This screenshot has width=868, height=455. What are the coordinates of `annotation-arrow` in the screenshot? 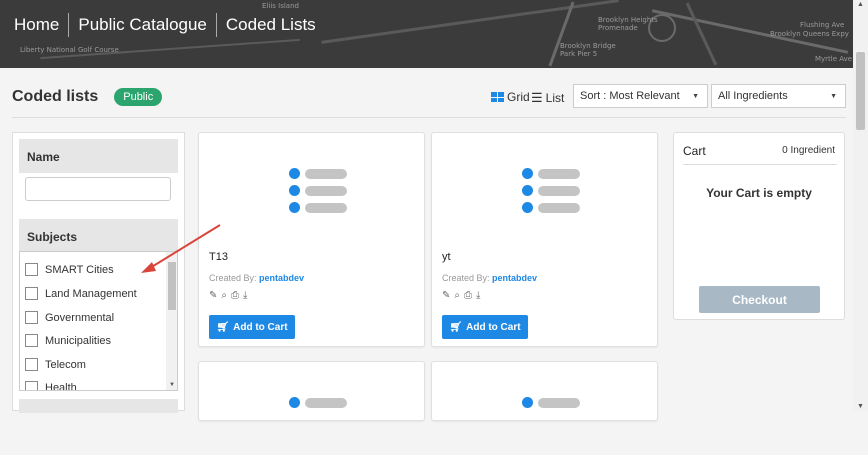 It's located at (181, 248).